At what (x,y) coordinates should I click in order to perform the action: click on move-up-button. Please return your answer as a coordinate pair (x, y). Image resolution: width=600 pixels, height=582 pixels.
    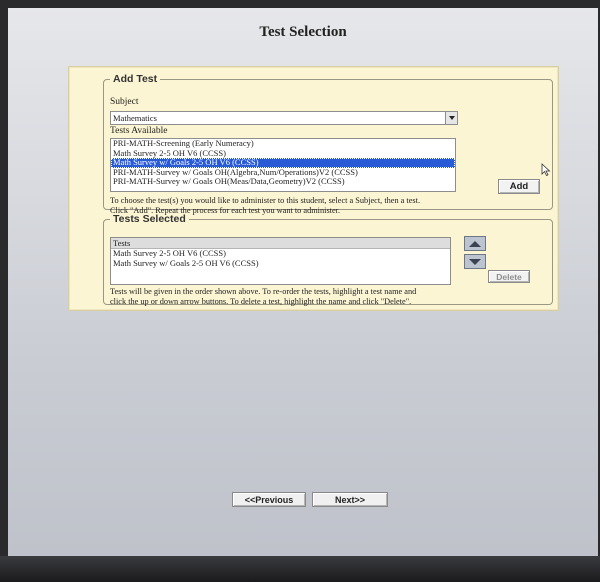
    Looking at the image, I should click on (475, 243).